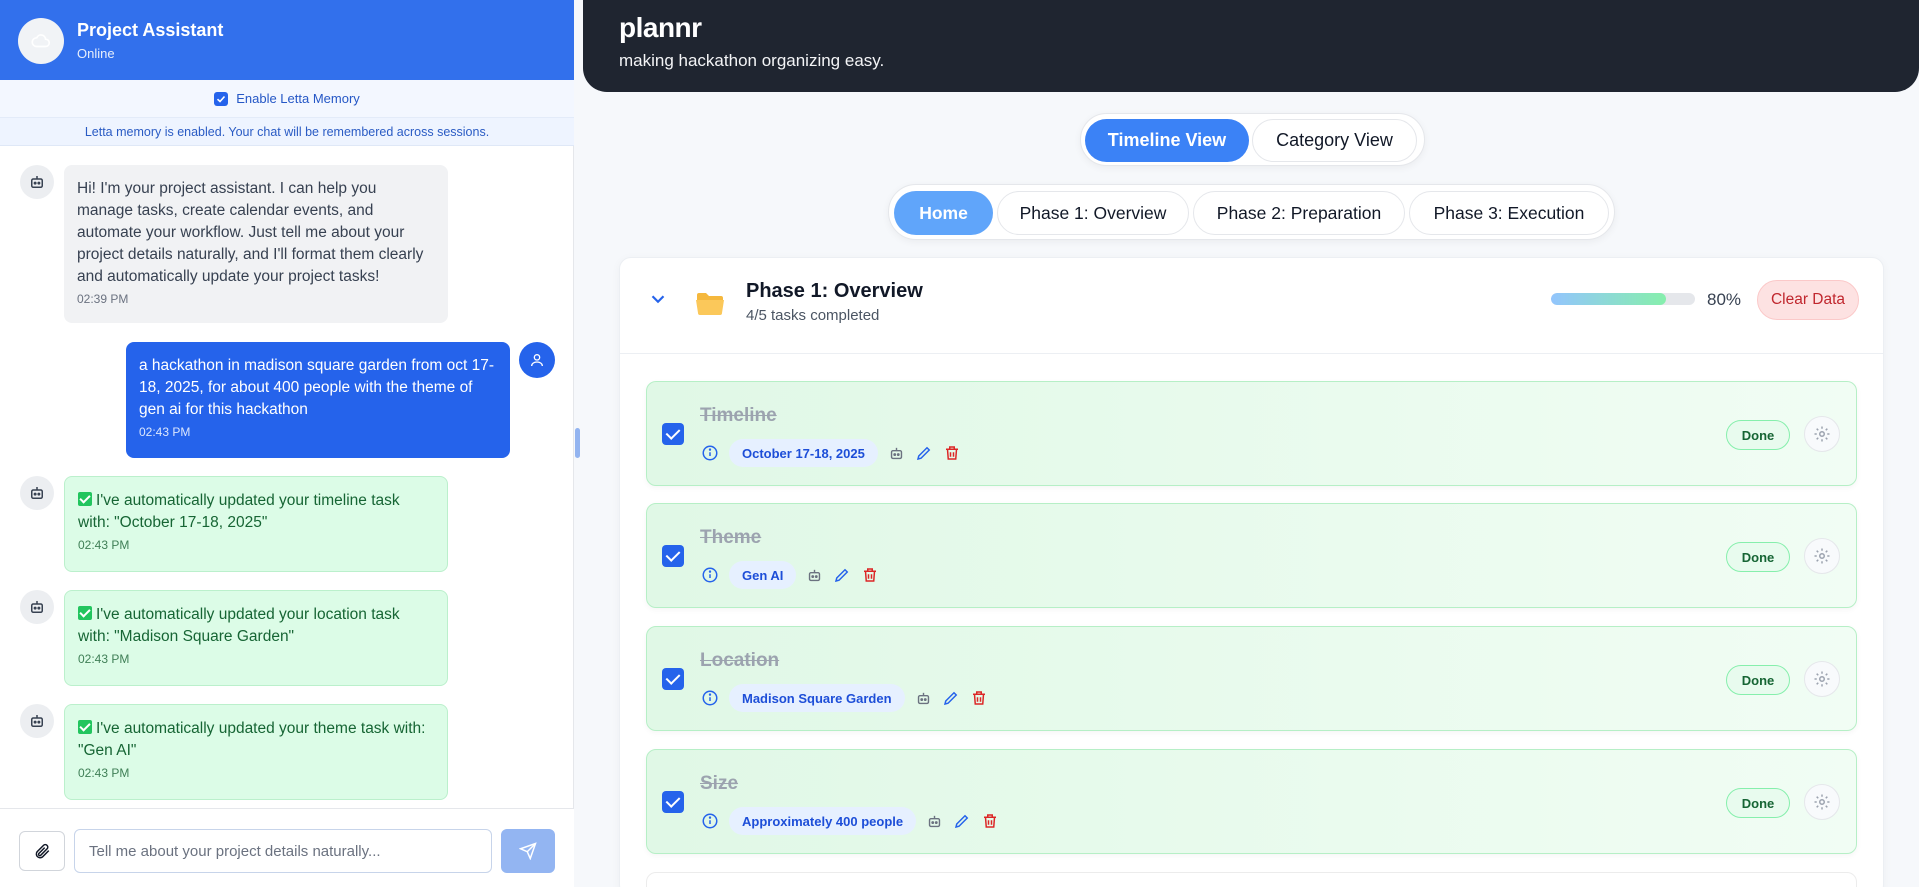 This screenshot has width=1919, height=887. Describe the element at coordinates (823, 821) in the screenshot. I see `task-value: Approximately 400 people` at that location.